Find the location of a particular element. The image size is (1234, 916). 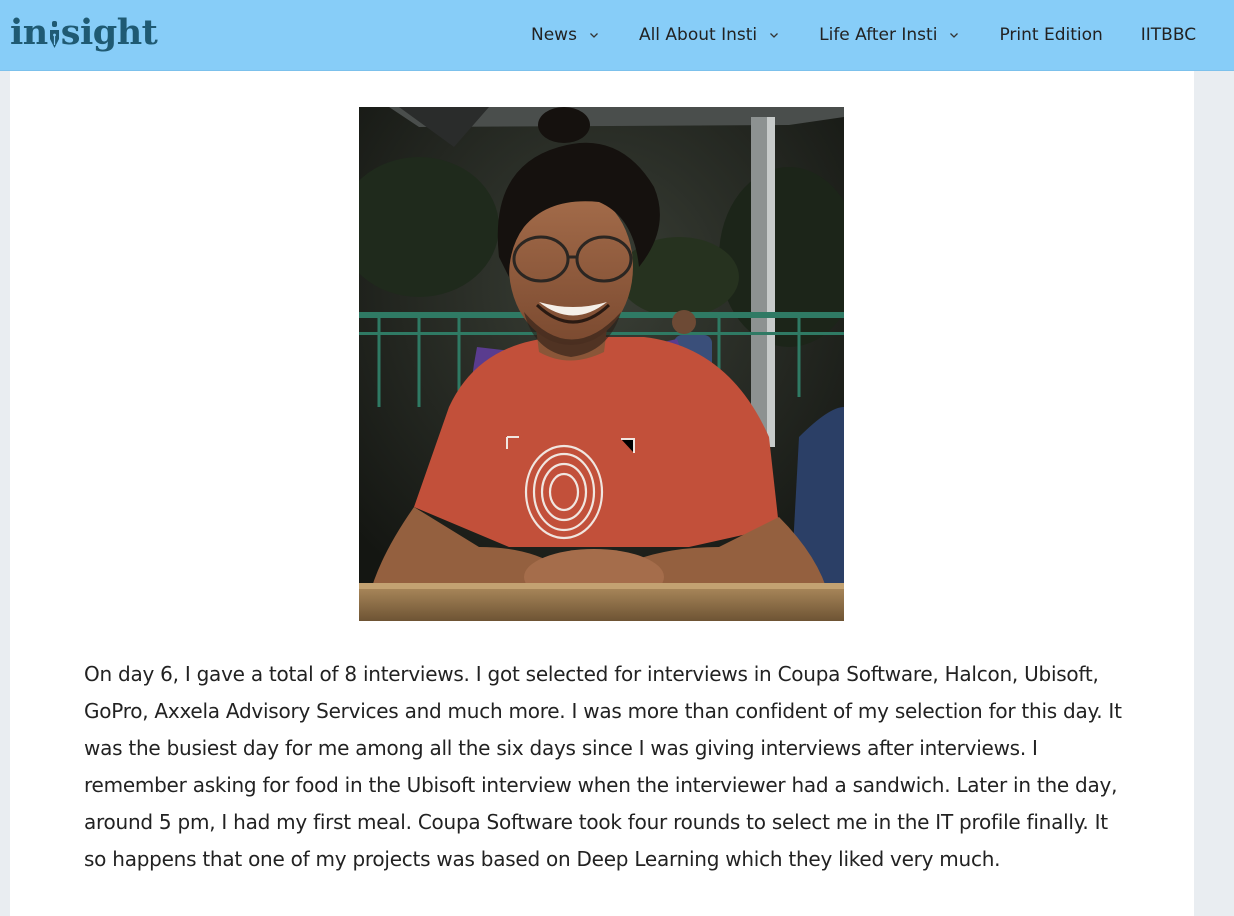

nav-item-all-about-insti: All About Insti is located at coordinates (709, 35).